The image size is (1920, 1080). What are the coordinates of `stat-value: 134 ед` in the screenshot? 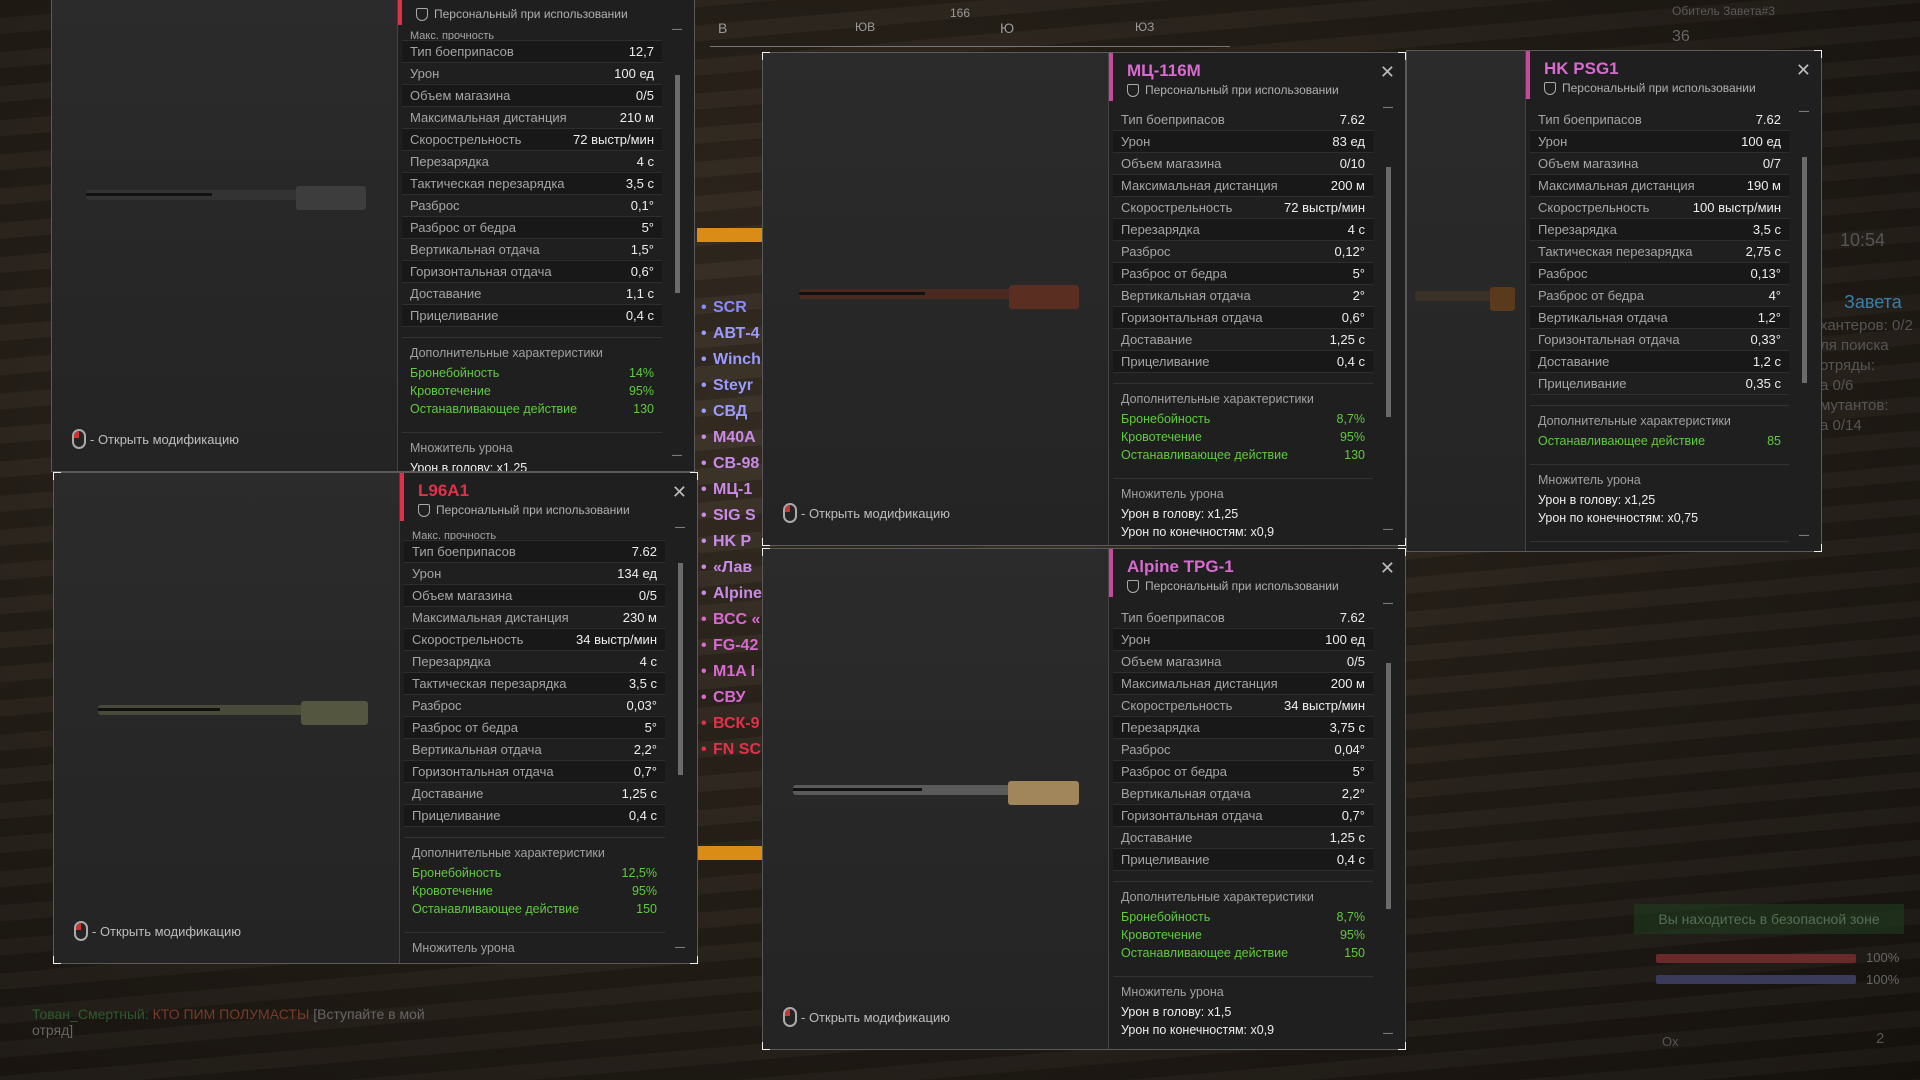 It's located at (637, 573).